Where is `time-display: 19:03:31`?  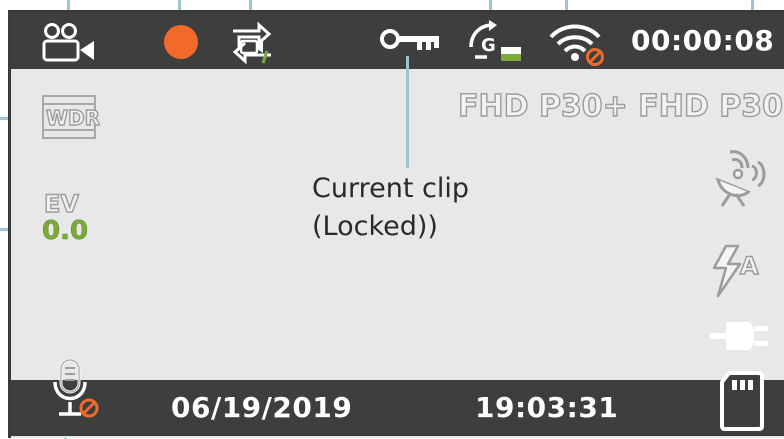 time-display: 19:03:31 is located at coordinates (547, 407).